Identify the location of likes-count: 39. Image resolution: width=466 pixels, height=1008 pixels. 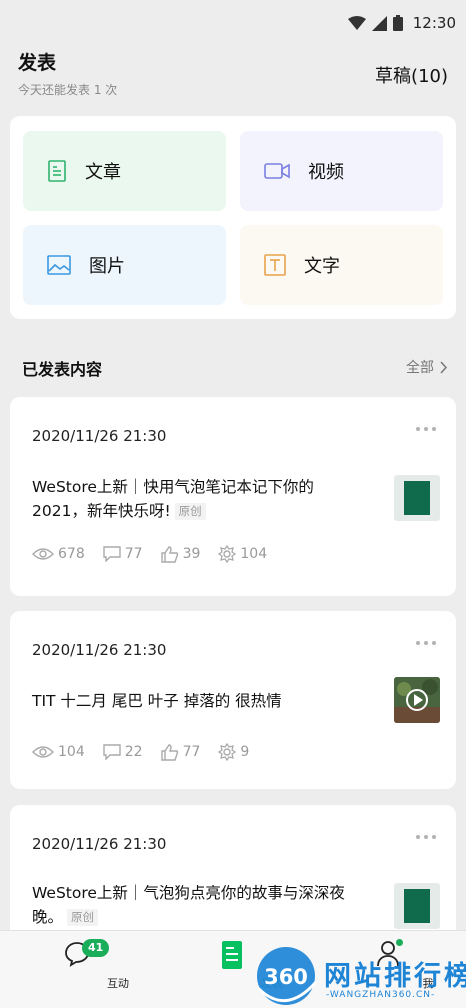
(191, 554).